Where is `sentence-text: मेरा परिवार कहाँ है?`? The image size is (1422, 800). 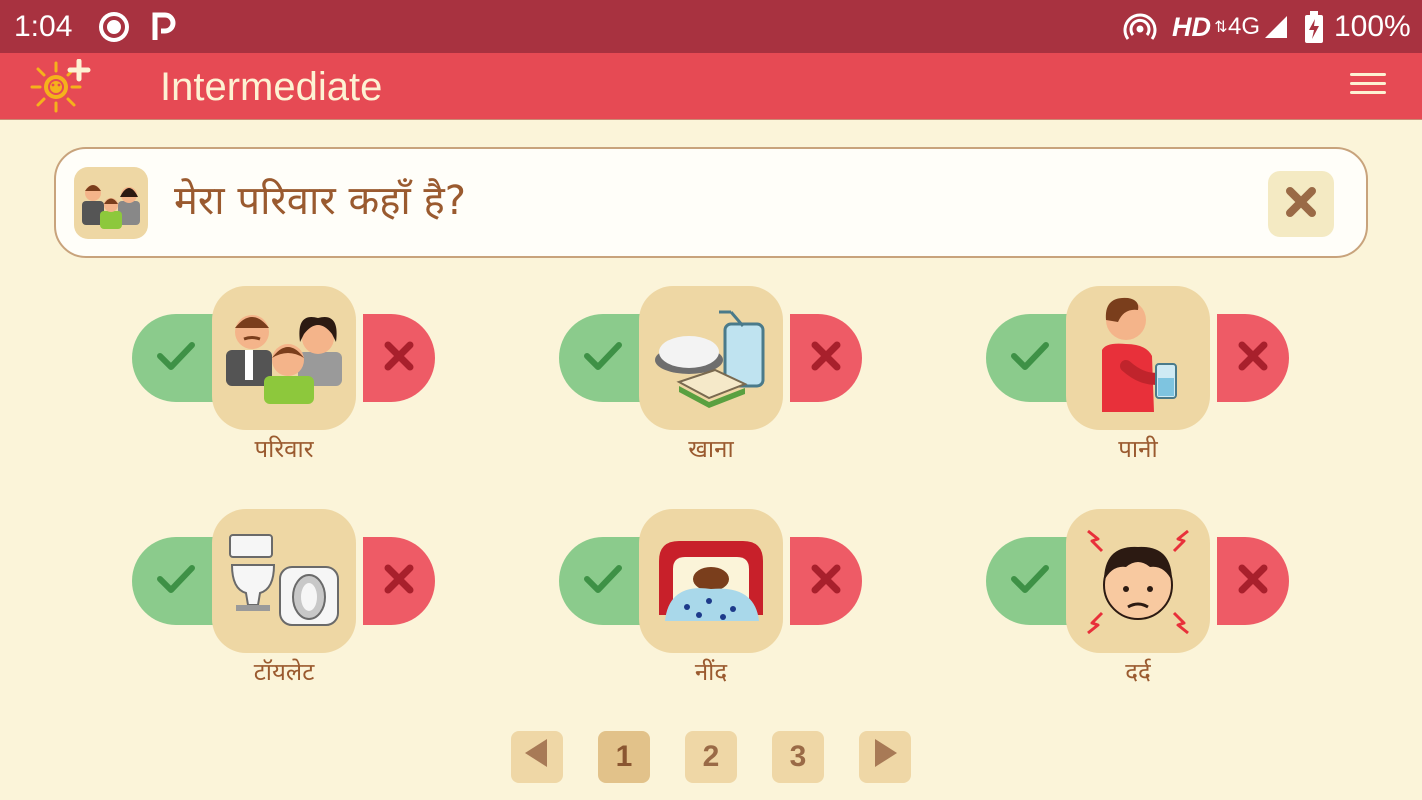 sentence-text: मेरा परिवार कहाँ है? is located at coordinates (320, 201).